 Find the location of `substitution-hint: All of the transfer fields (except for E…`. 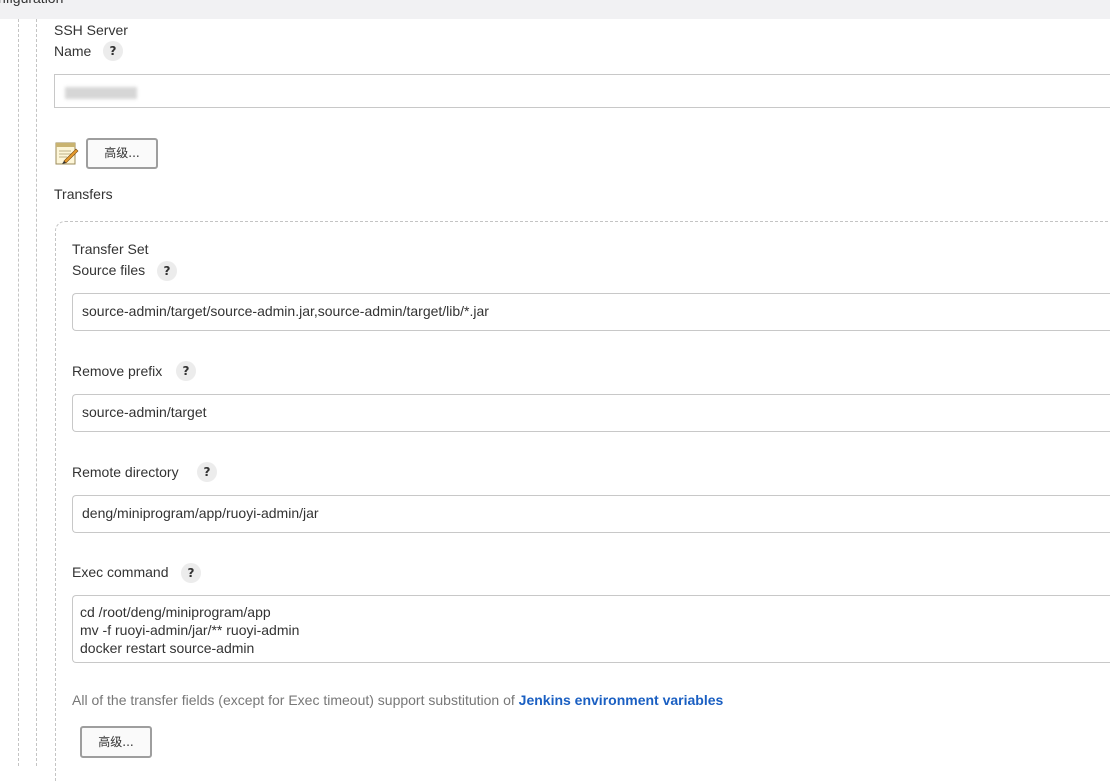

substitution-hint: All of the transfer fields (except for E… is located at coordinates (397, 700).